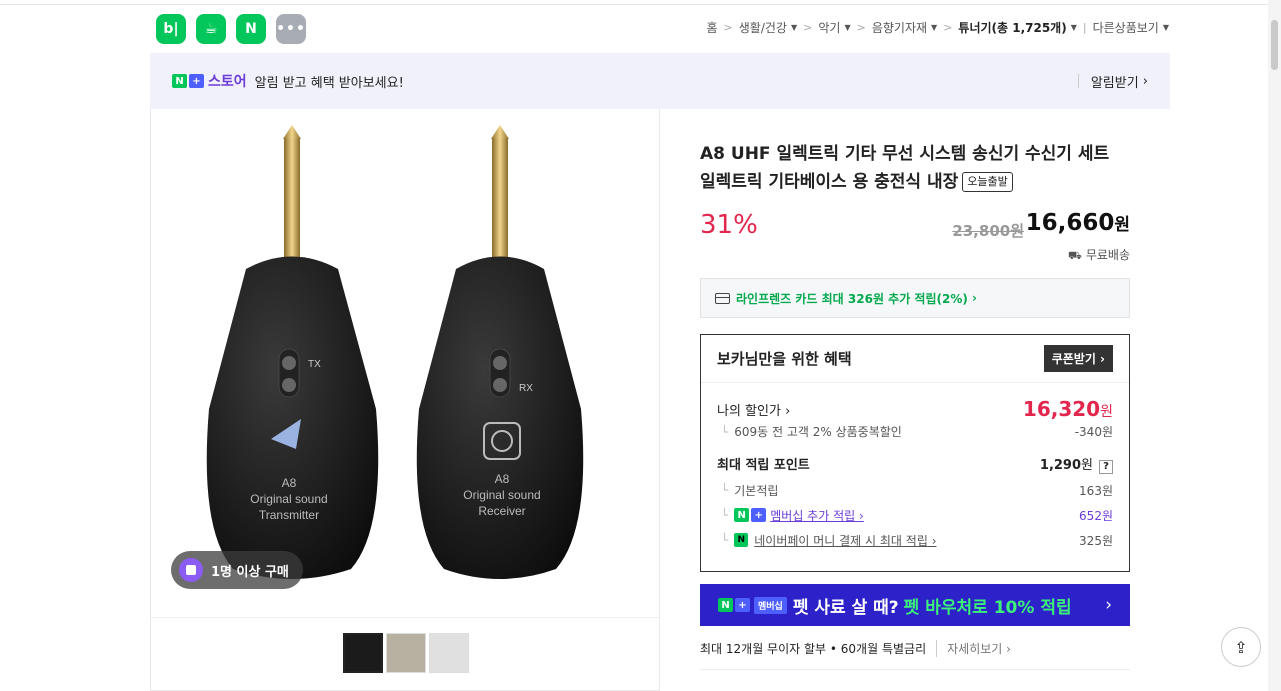 The image size is (1281, 691). Describe the element at coordinates (289, 515) in the screenshot. I see `svg-text: Transmitter` at that location.